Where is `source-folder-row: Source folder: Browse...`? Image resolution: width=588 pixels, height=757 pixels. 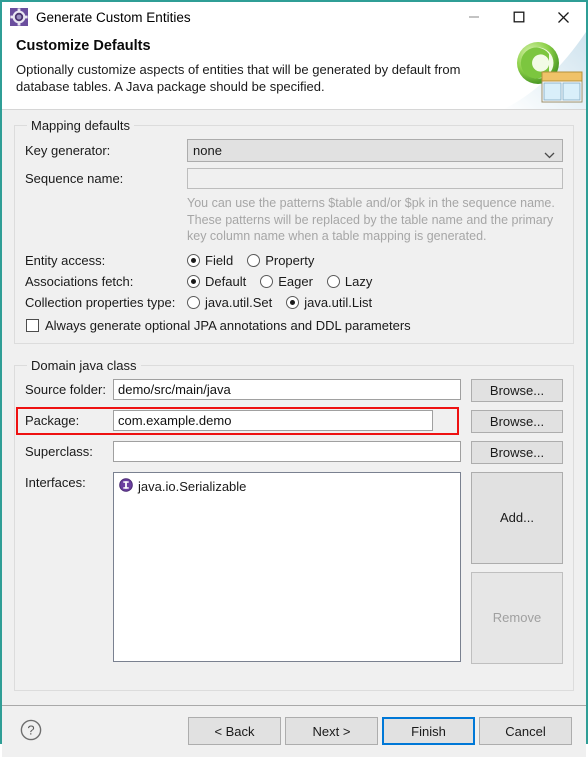
source-folder-row: Source folder: Browse... is located at coordinates (294, 390).